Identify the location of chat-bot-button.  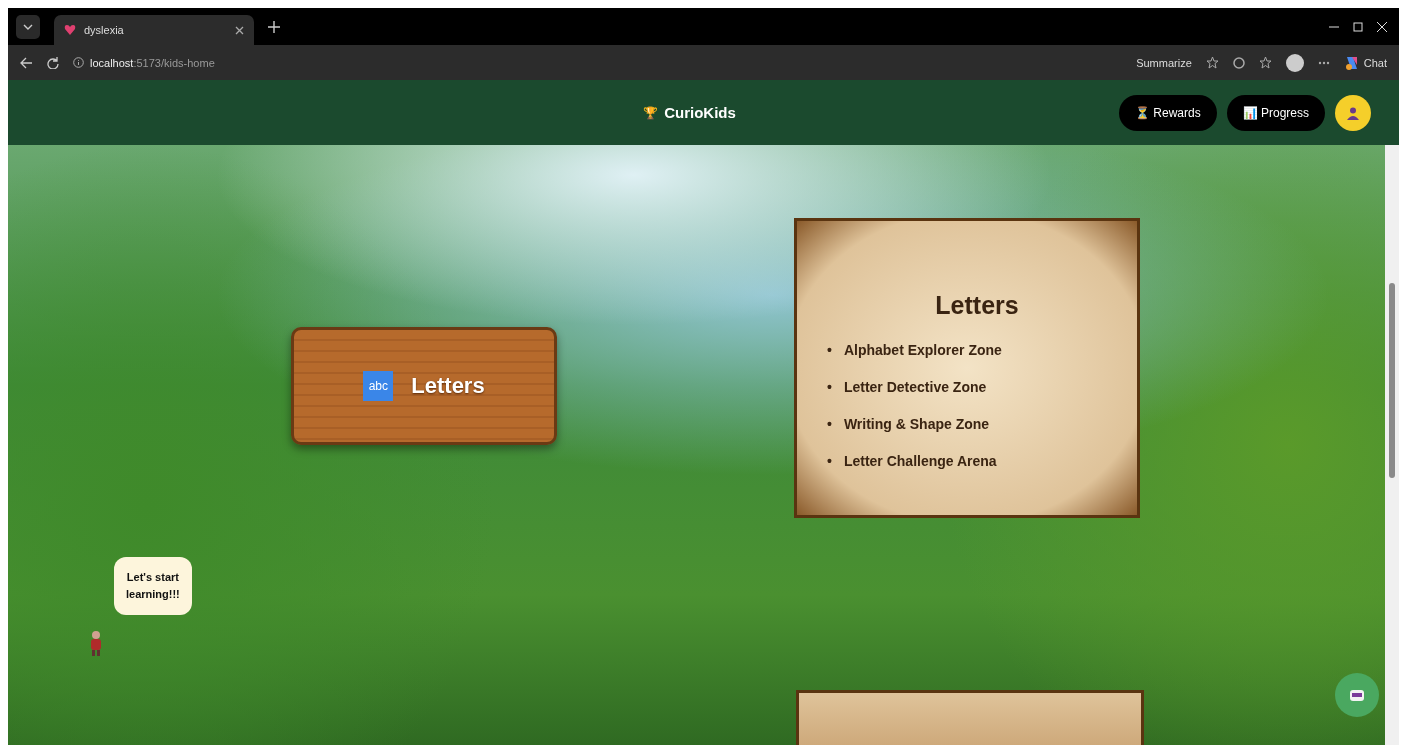
(1357, 695).